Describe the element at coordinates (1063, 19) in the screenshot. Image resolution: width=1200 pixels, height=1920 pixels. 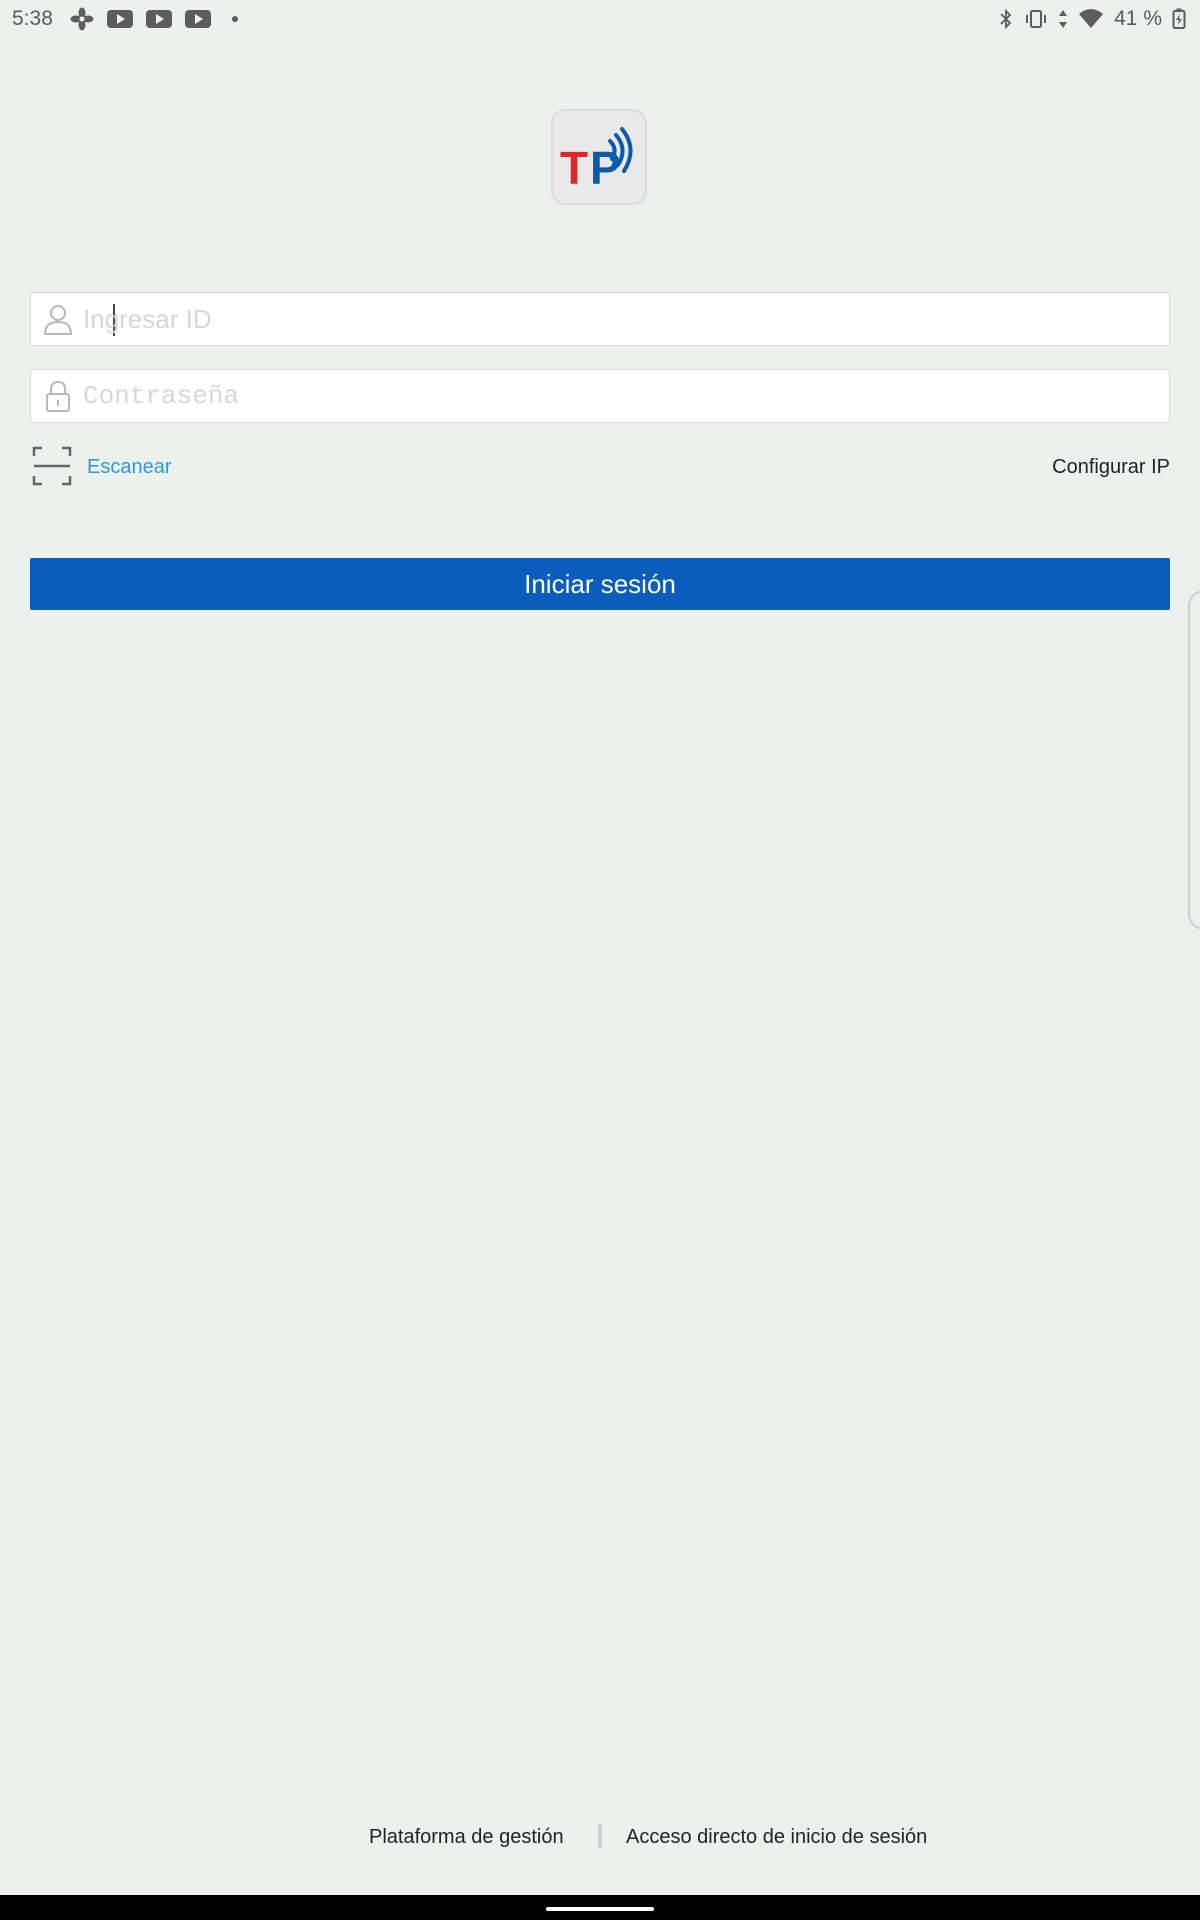
I see `data-arrows-icon` at that location.